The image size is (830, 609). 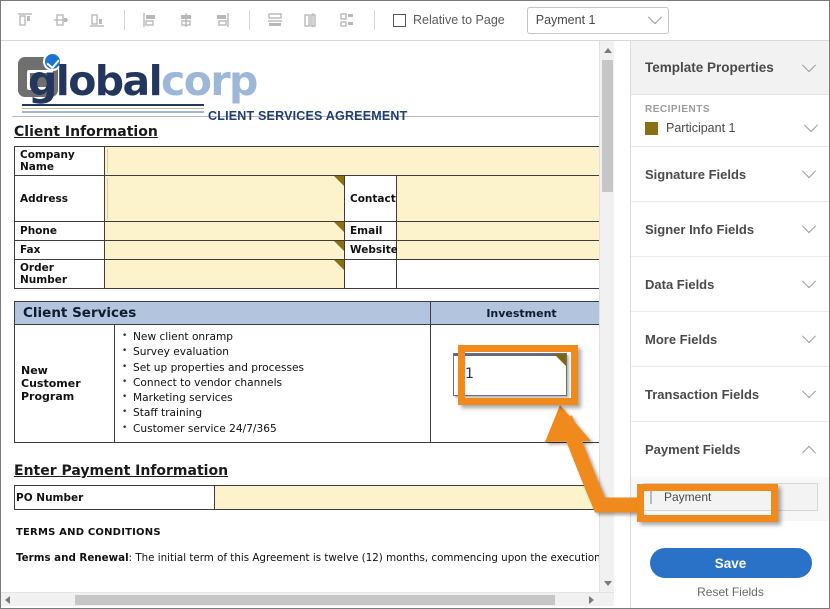 What do you see at coordinates (730, 592) in the screenshot?
I see `reset-fields-link: Reset Fields` at bounding box center [730, 592].